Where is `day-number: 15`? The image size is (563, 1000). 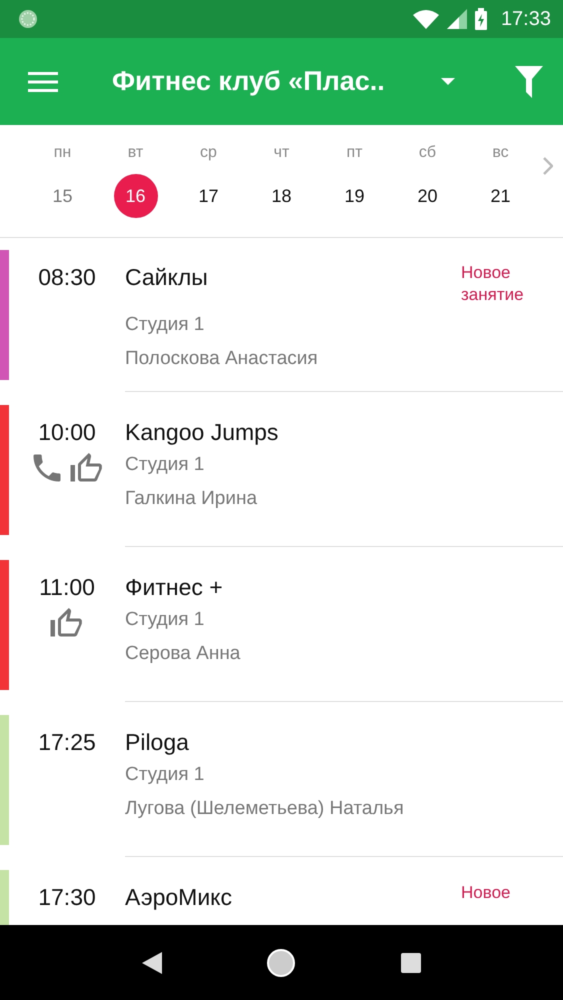 day-number: 15 is located at coordinates (62, 196).